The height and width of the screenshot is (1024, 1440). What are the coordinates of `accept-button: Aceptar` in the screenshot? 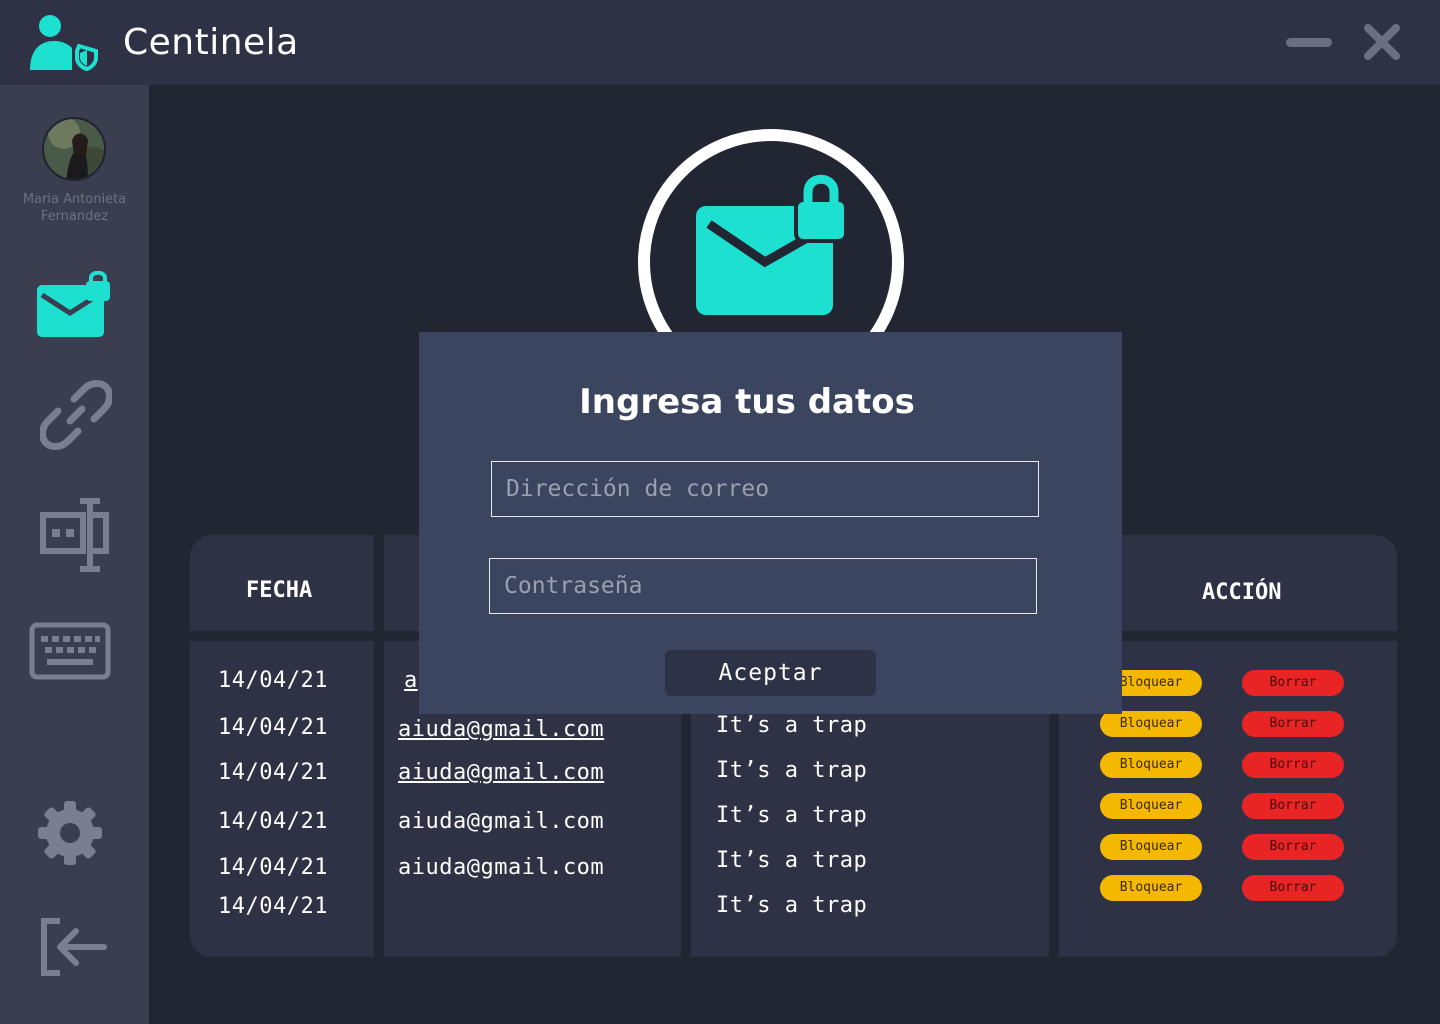 It's located at (770, 673).